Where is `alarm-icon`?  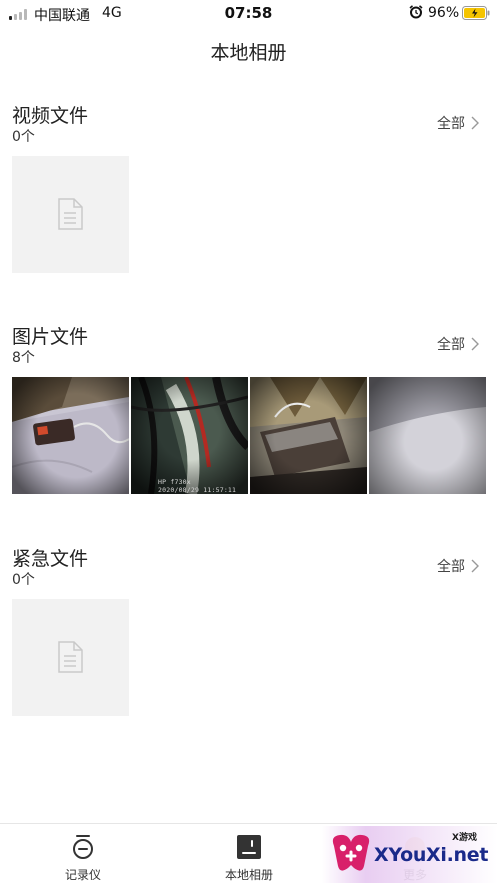
alarm-icon is located at coordinates (416, 12).